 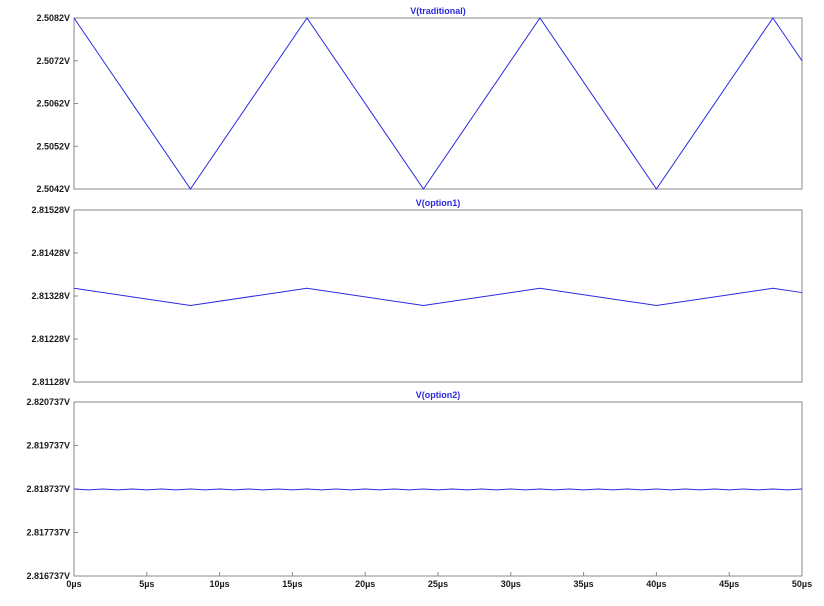 I want to click on x-tick-label: 5µs, so click(x=146, y=584).